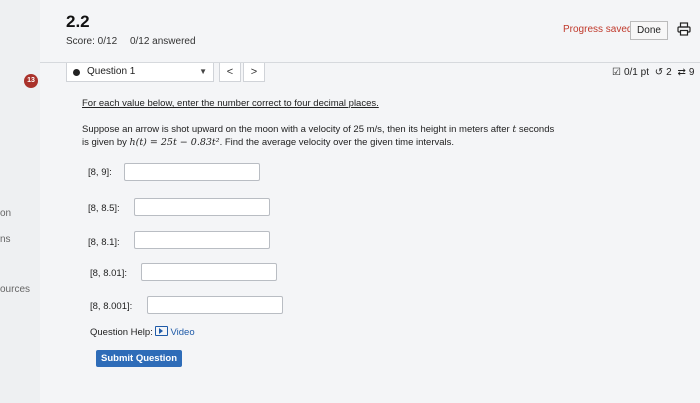  Describe the element at coordinates (78, 21) in the screenshot. I see `assignment-title: 2.2` at that location.